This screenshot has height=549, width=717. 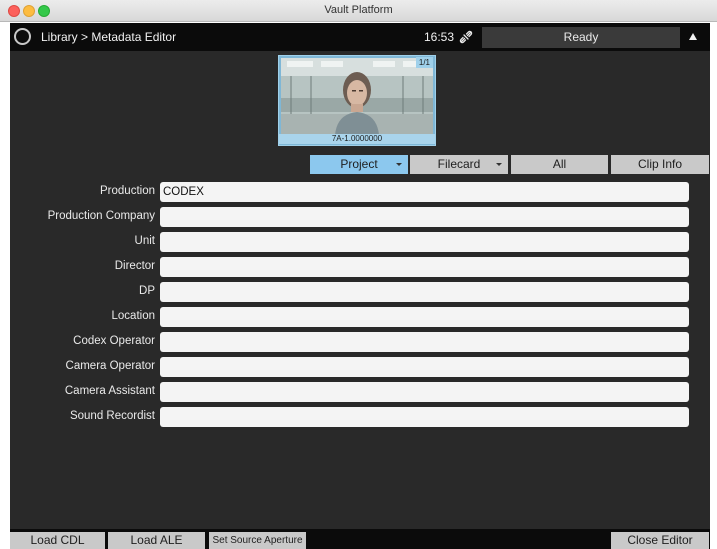 I want to click on tab-project: Project, so click(x=359, y=164).